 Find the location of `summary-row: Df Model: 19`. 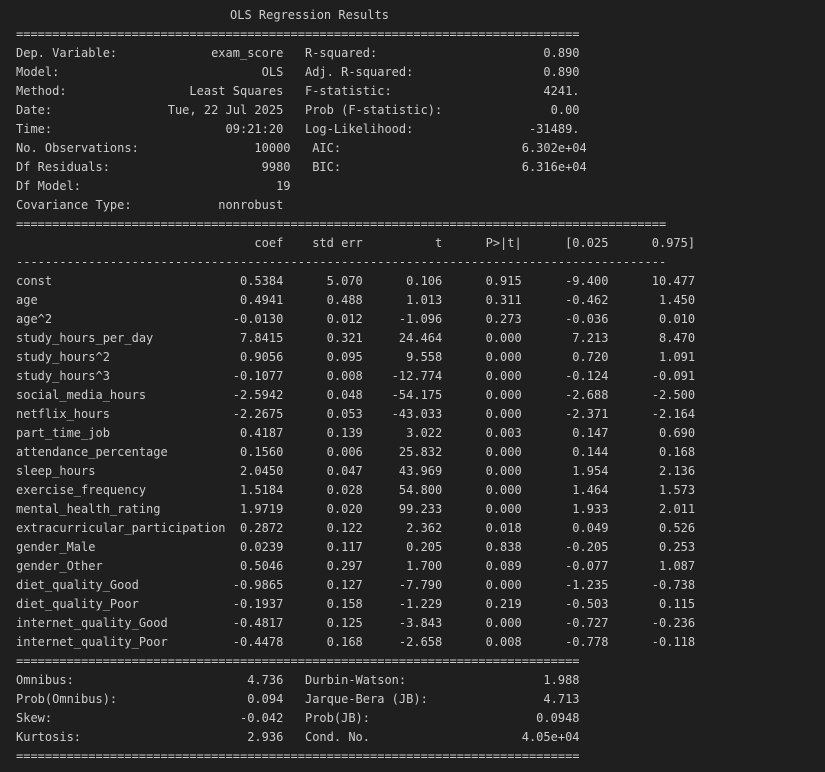

summary-row: Df Model: 19 is located at coordinates (301, 186).